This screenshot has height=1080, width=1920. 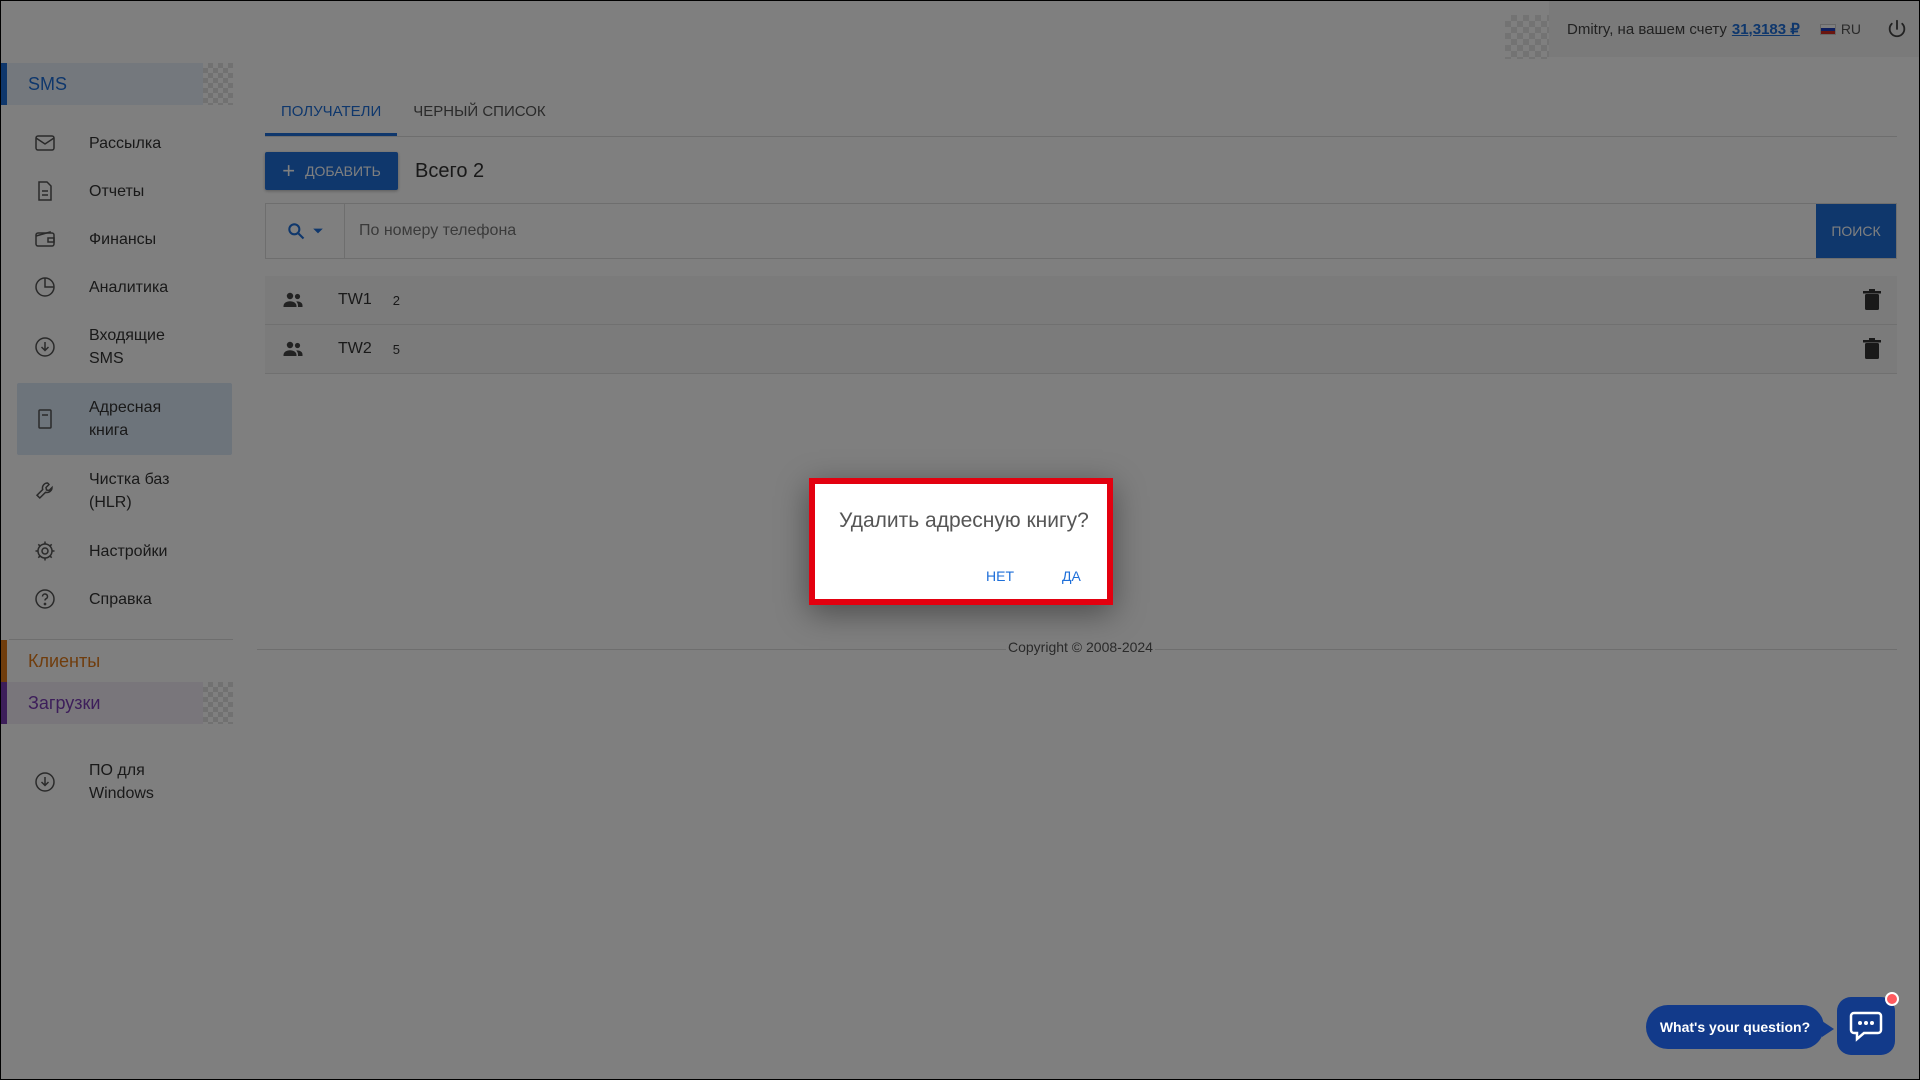 What do you see at coordinates (1000, 576) in the screenshot?
I see `cancel-button: НЕТ` at bounding box center [1000, 576].